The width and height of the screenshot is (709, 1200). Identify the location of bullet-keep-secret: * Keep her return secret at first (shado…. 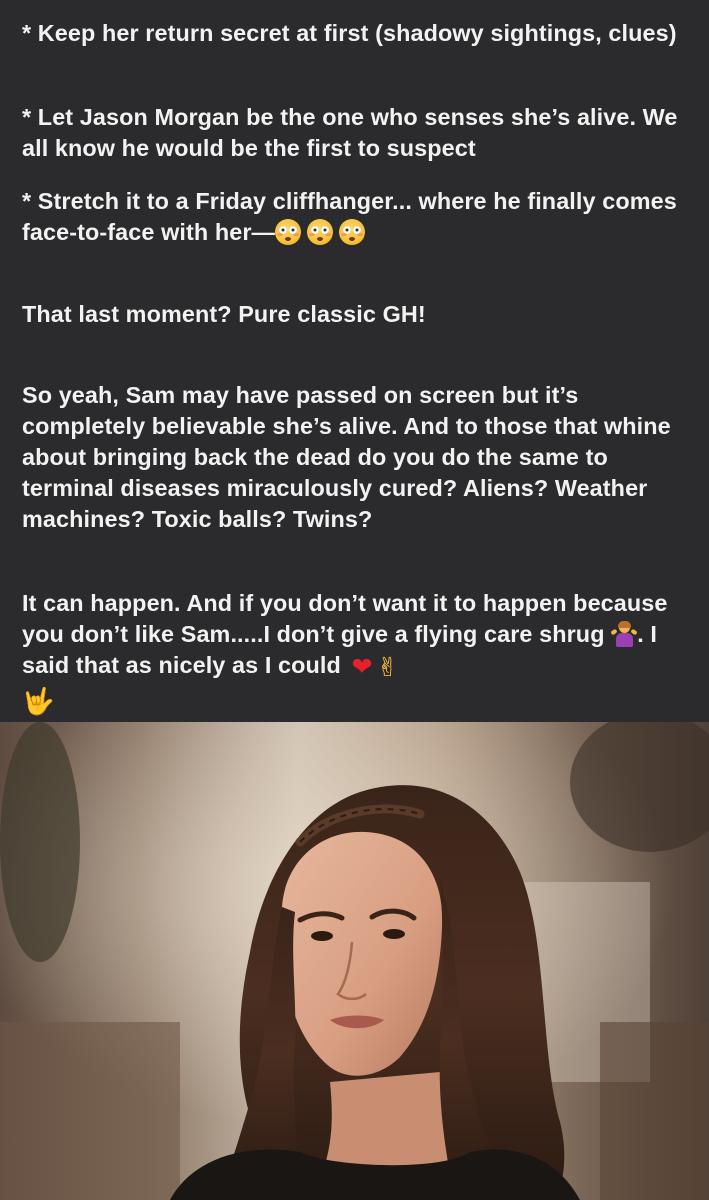
(349, 33).